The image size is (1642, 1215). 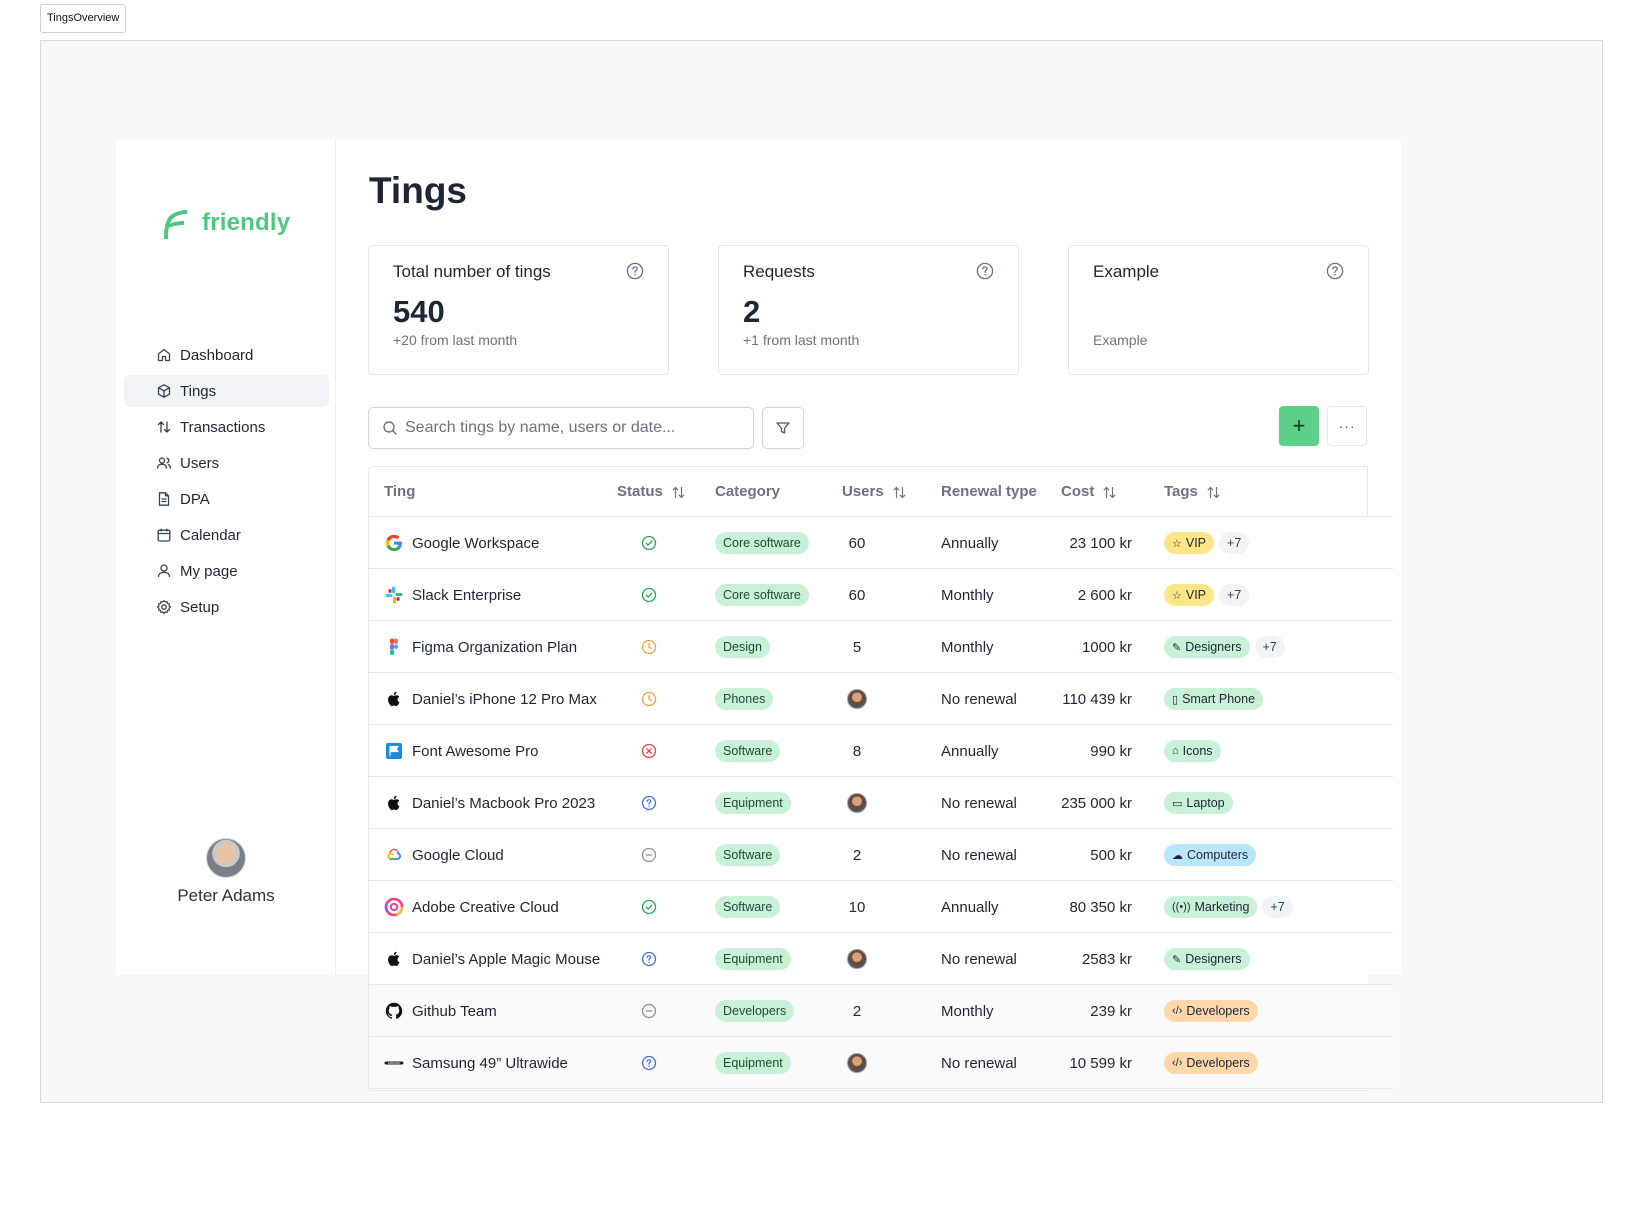 I want to click on cell-tags: ‹/› Developers, so click(x=1213, y=1063).